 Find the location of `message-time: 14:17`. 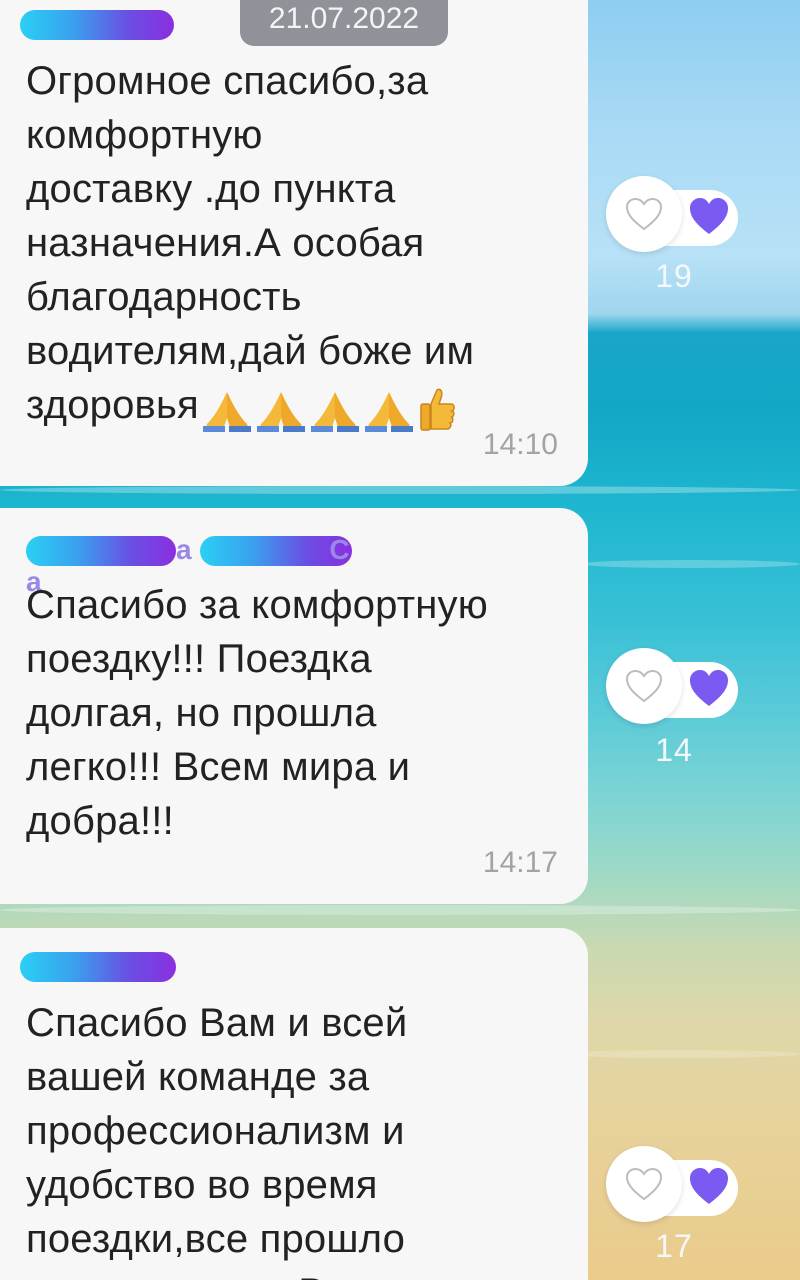

message-time: 14:17 is located at coordinates (520, 862).